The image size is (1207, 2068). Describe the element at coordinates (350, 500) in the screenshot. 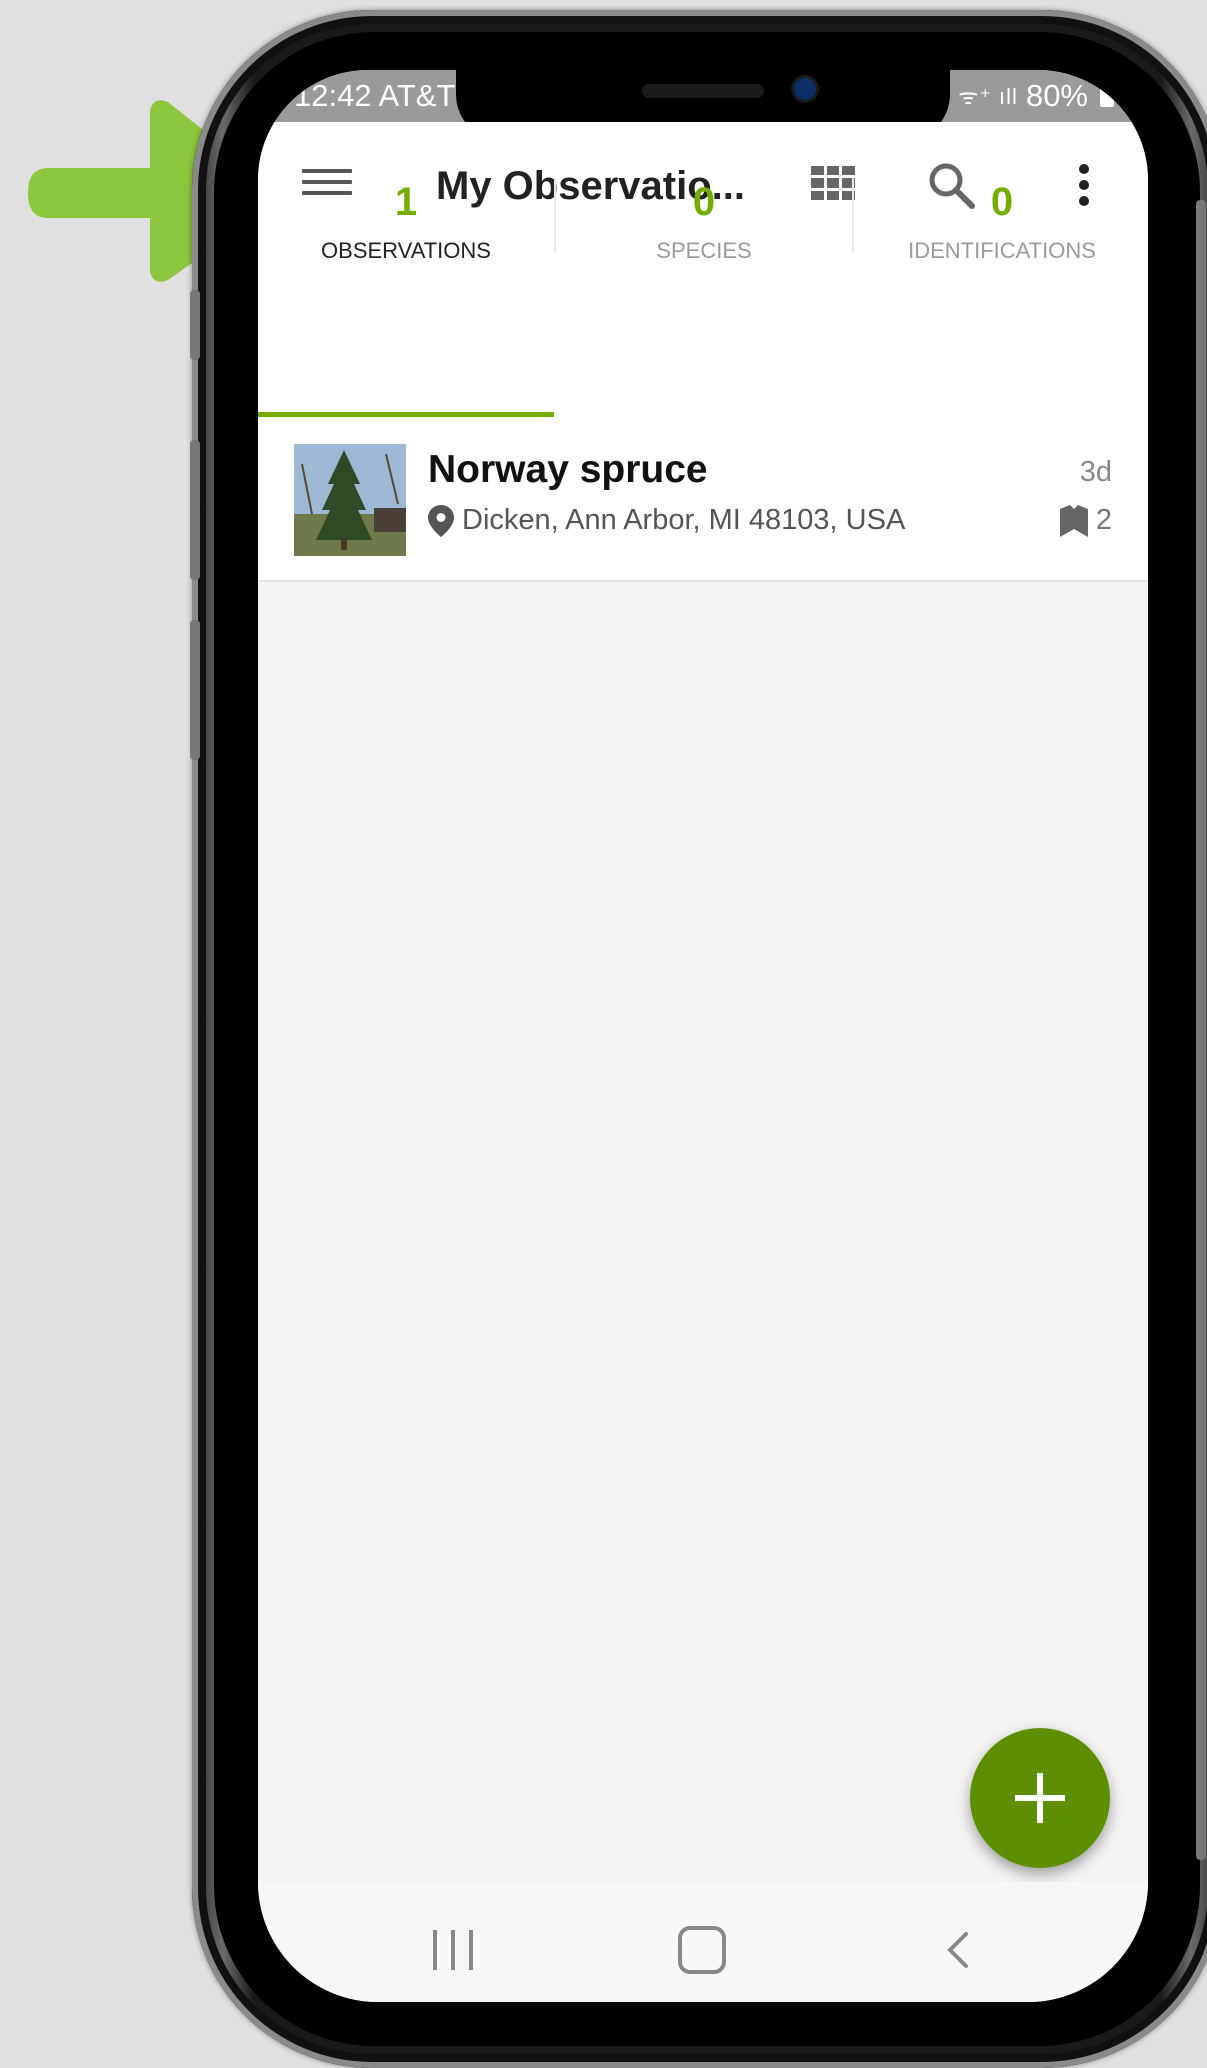

I see `observation-photo` at that location.